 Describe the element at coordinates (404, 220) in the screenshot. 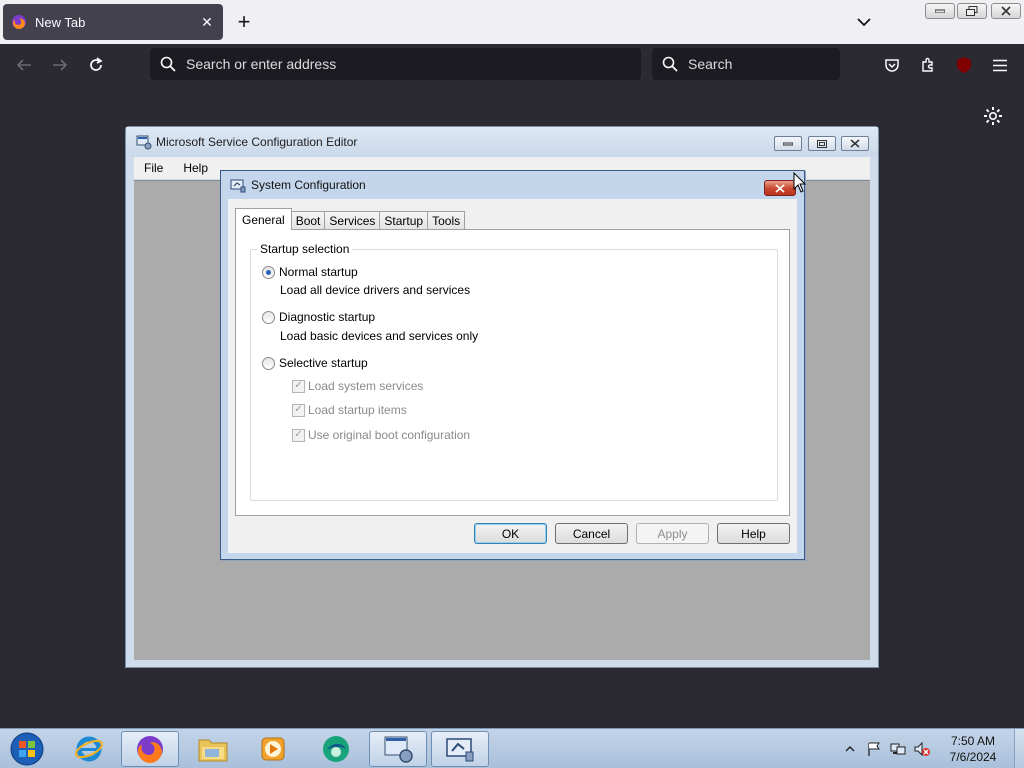

I see `tab-startup: Startup` at that location.